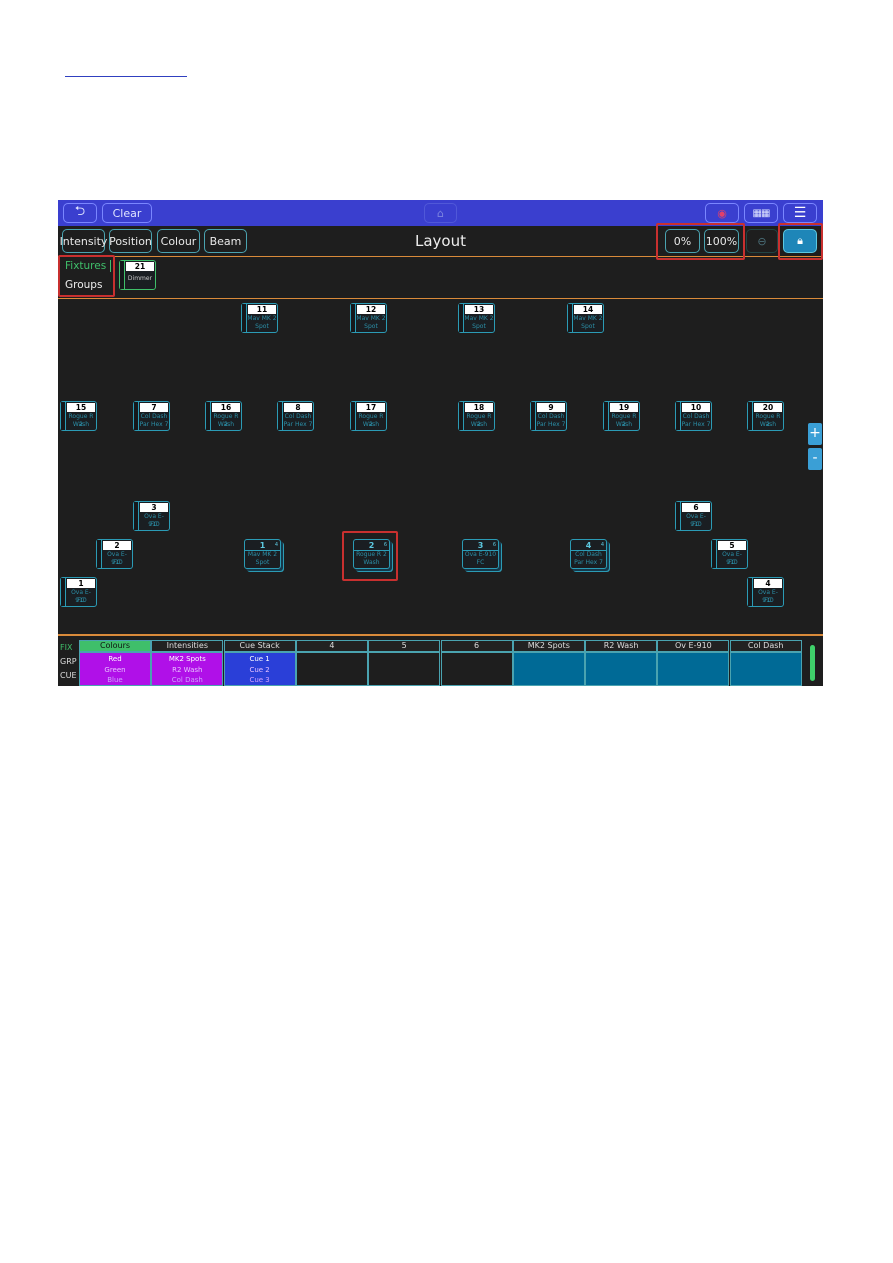 This screenshot has height=1263, width=893. Describe the element at coordinates (722, 213) in the screenshot. I see `record-button: ◉` at that location.